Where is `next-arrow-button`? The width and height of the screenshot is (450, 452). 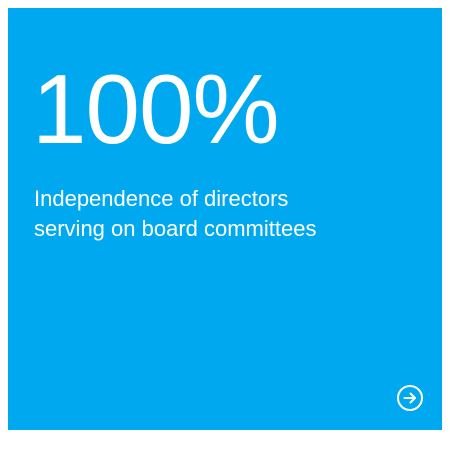 next-arrow-button is located at coordinates (410, 398).